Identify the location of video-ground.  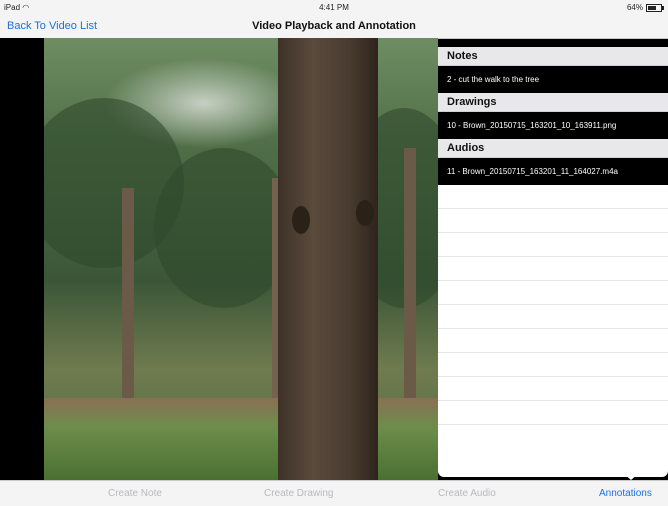
(241, 439).